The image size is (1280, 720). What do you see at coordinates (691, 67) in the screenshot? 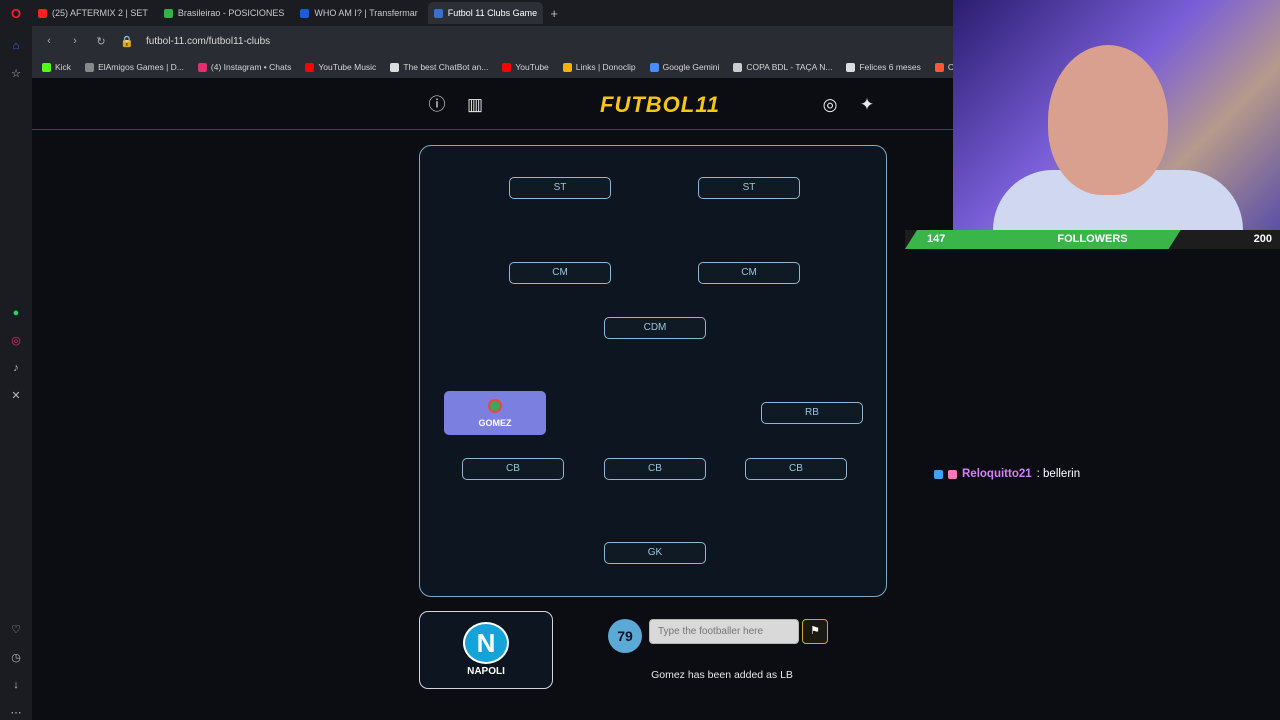
I see `bookmark-label: Google Gemini` at bounding box center [691, 67].